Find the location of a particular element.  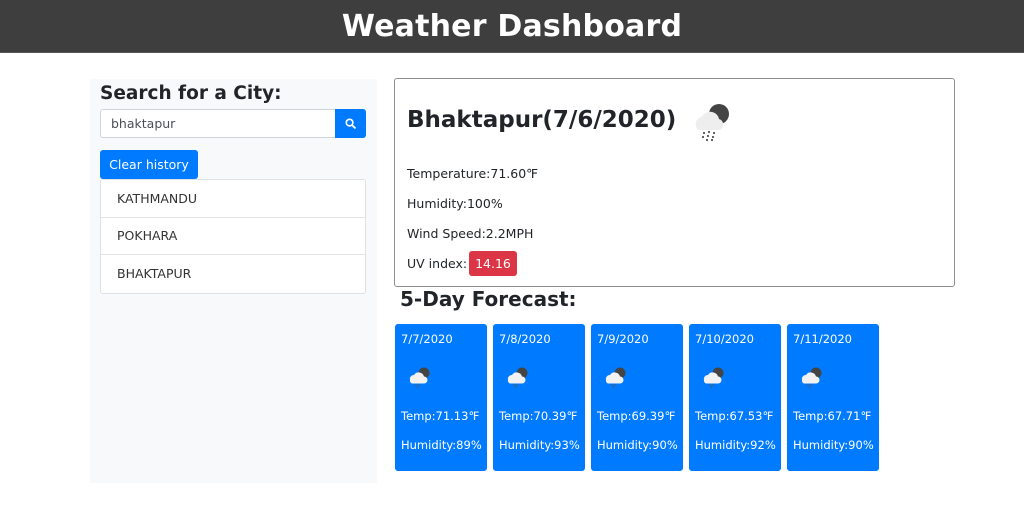

forecast-temp: Temp:67.53℉ is located at coordinates (734, 416).